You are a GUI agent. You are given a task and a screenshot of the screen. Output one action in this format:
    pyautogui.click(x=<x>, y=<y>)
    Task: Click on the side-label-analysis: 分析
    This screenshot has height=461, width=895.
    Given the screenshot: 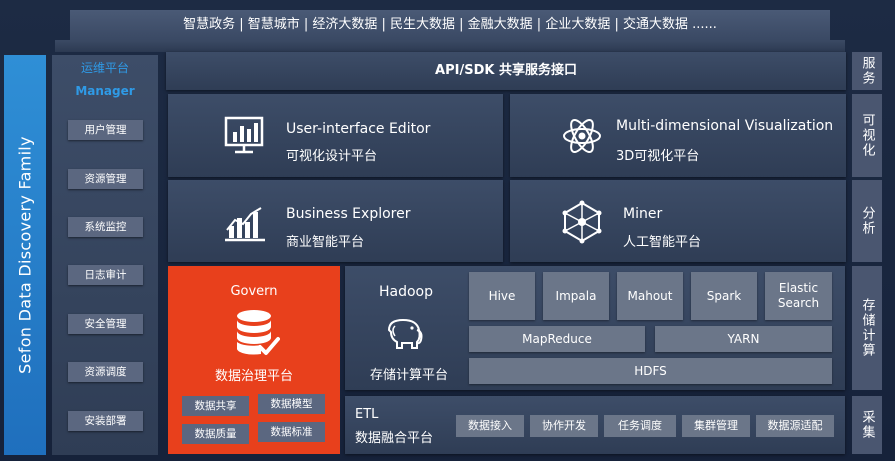 What is the action you would take?
    pyautogui.click(x=867, y=221)
    